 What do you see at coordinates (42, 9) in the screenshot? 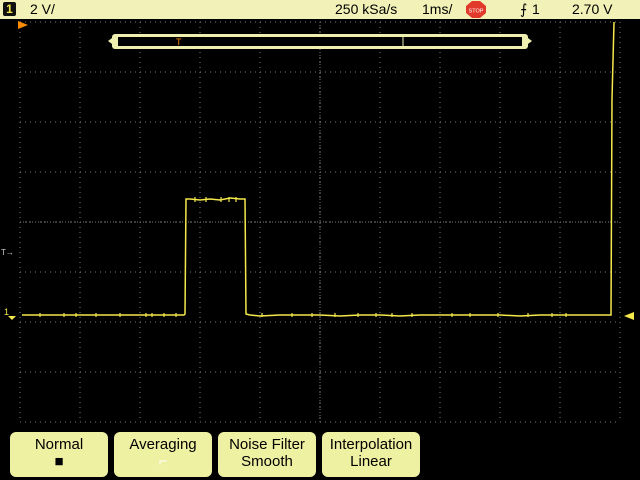
I see `volts-per-div: 2 V/` at bounding box center [42, 9].